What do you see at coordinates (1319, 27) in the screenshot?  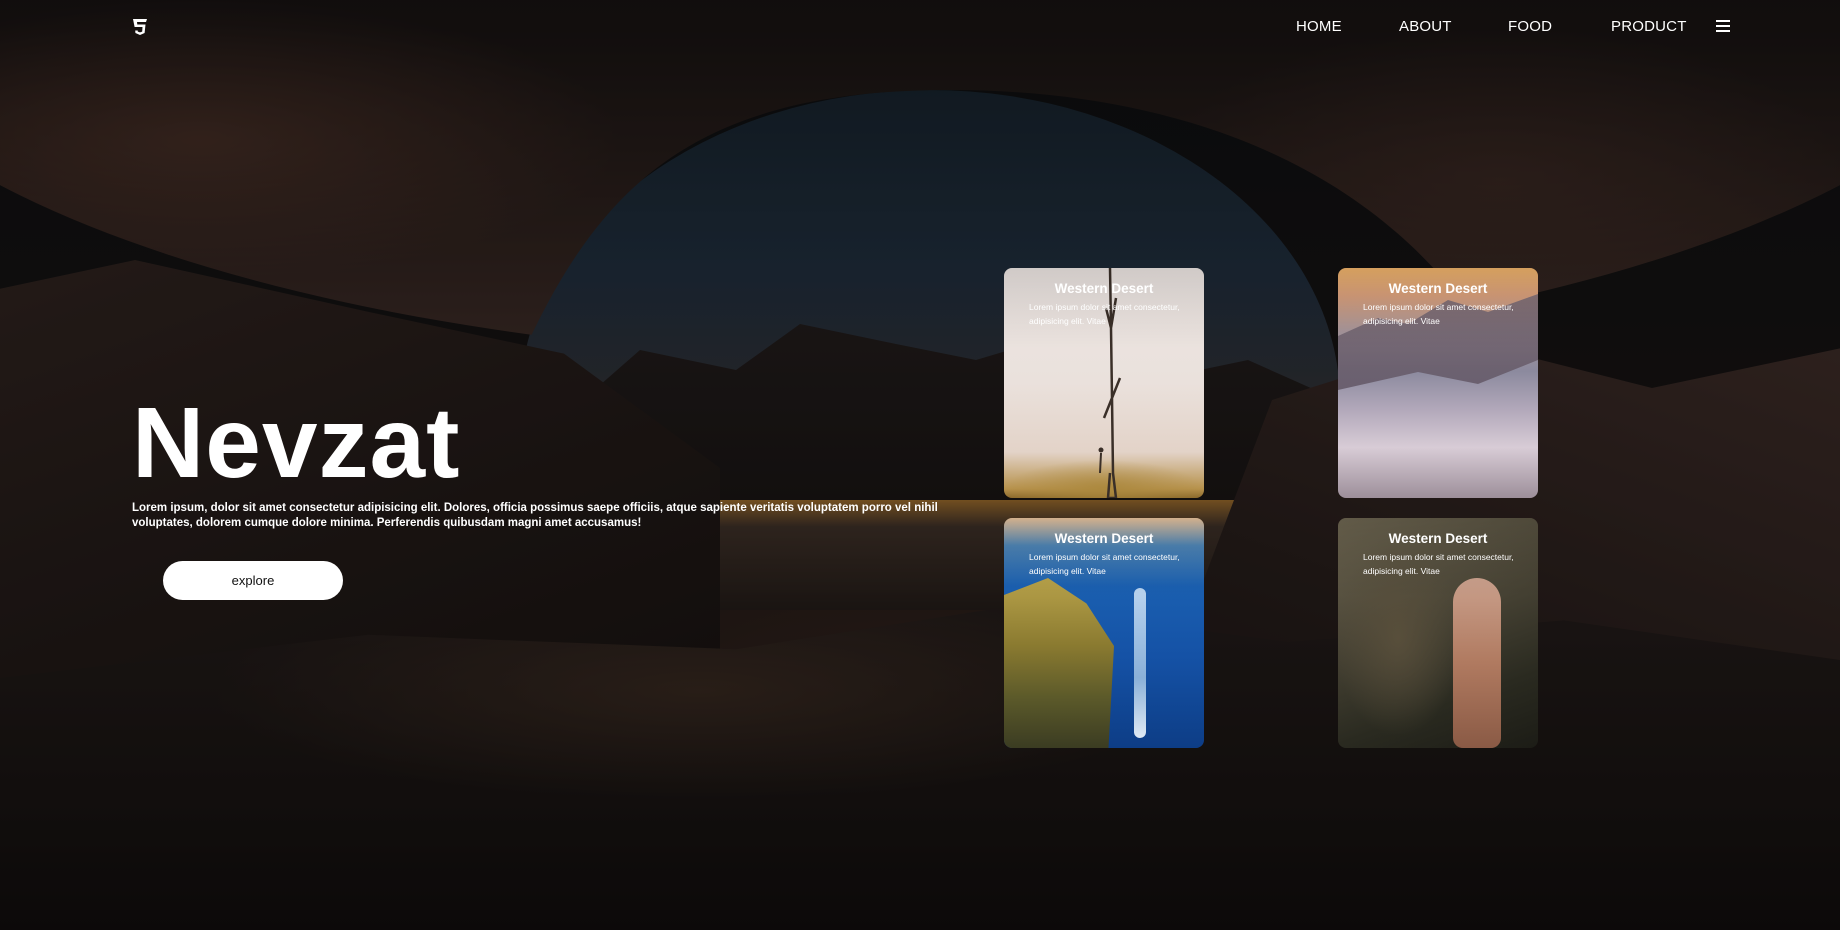 I see `nav-link-home: HOME` at bounding box center [1319, 27].